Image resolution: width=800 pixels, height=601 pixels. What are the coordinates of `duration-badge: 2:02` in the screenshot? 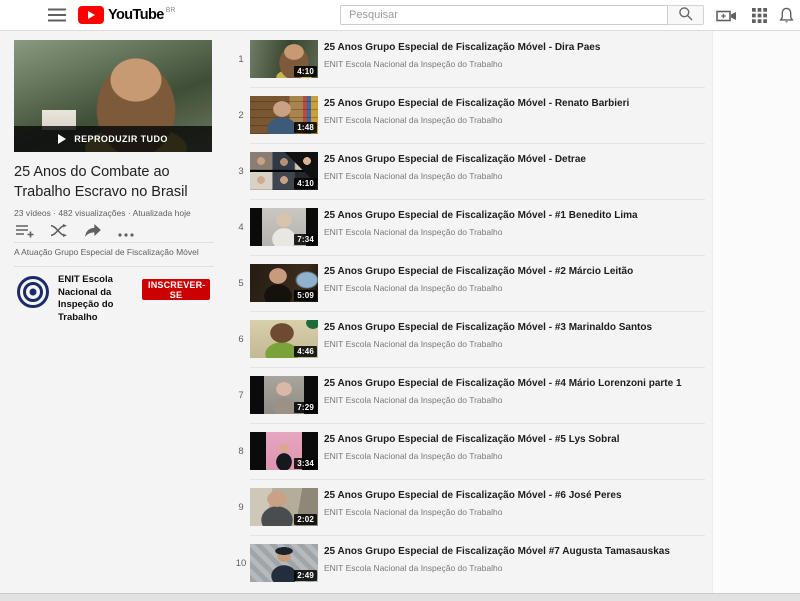 It's located at (305, 519).